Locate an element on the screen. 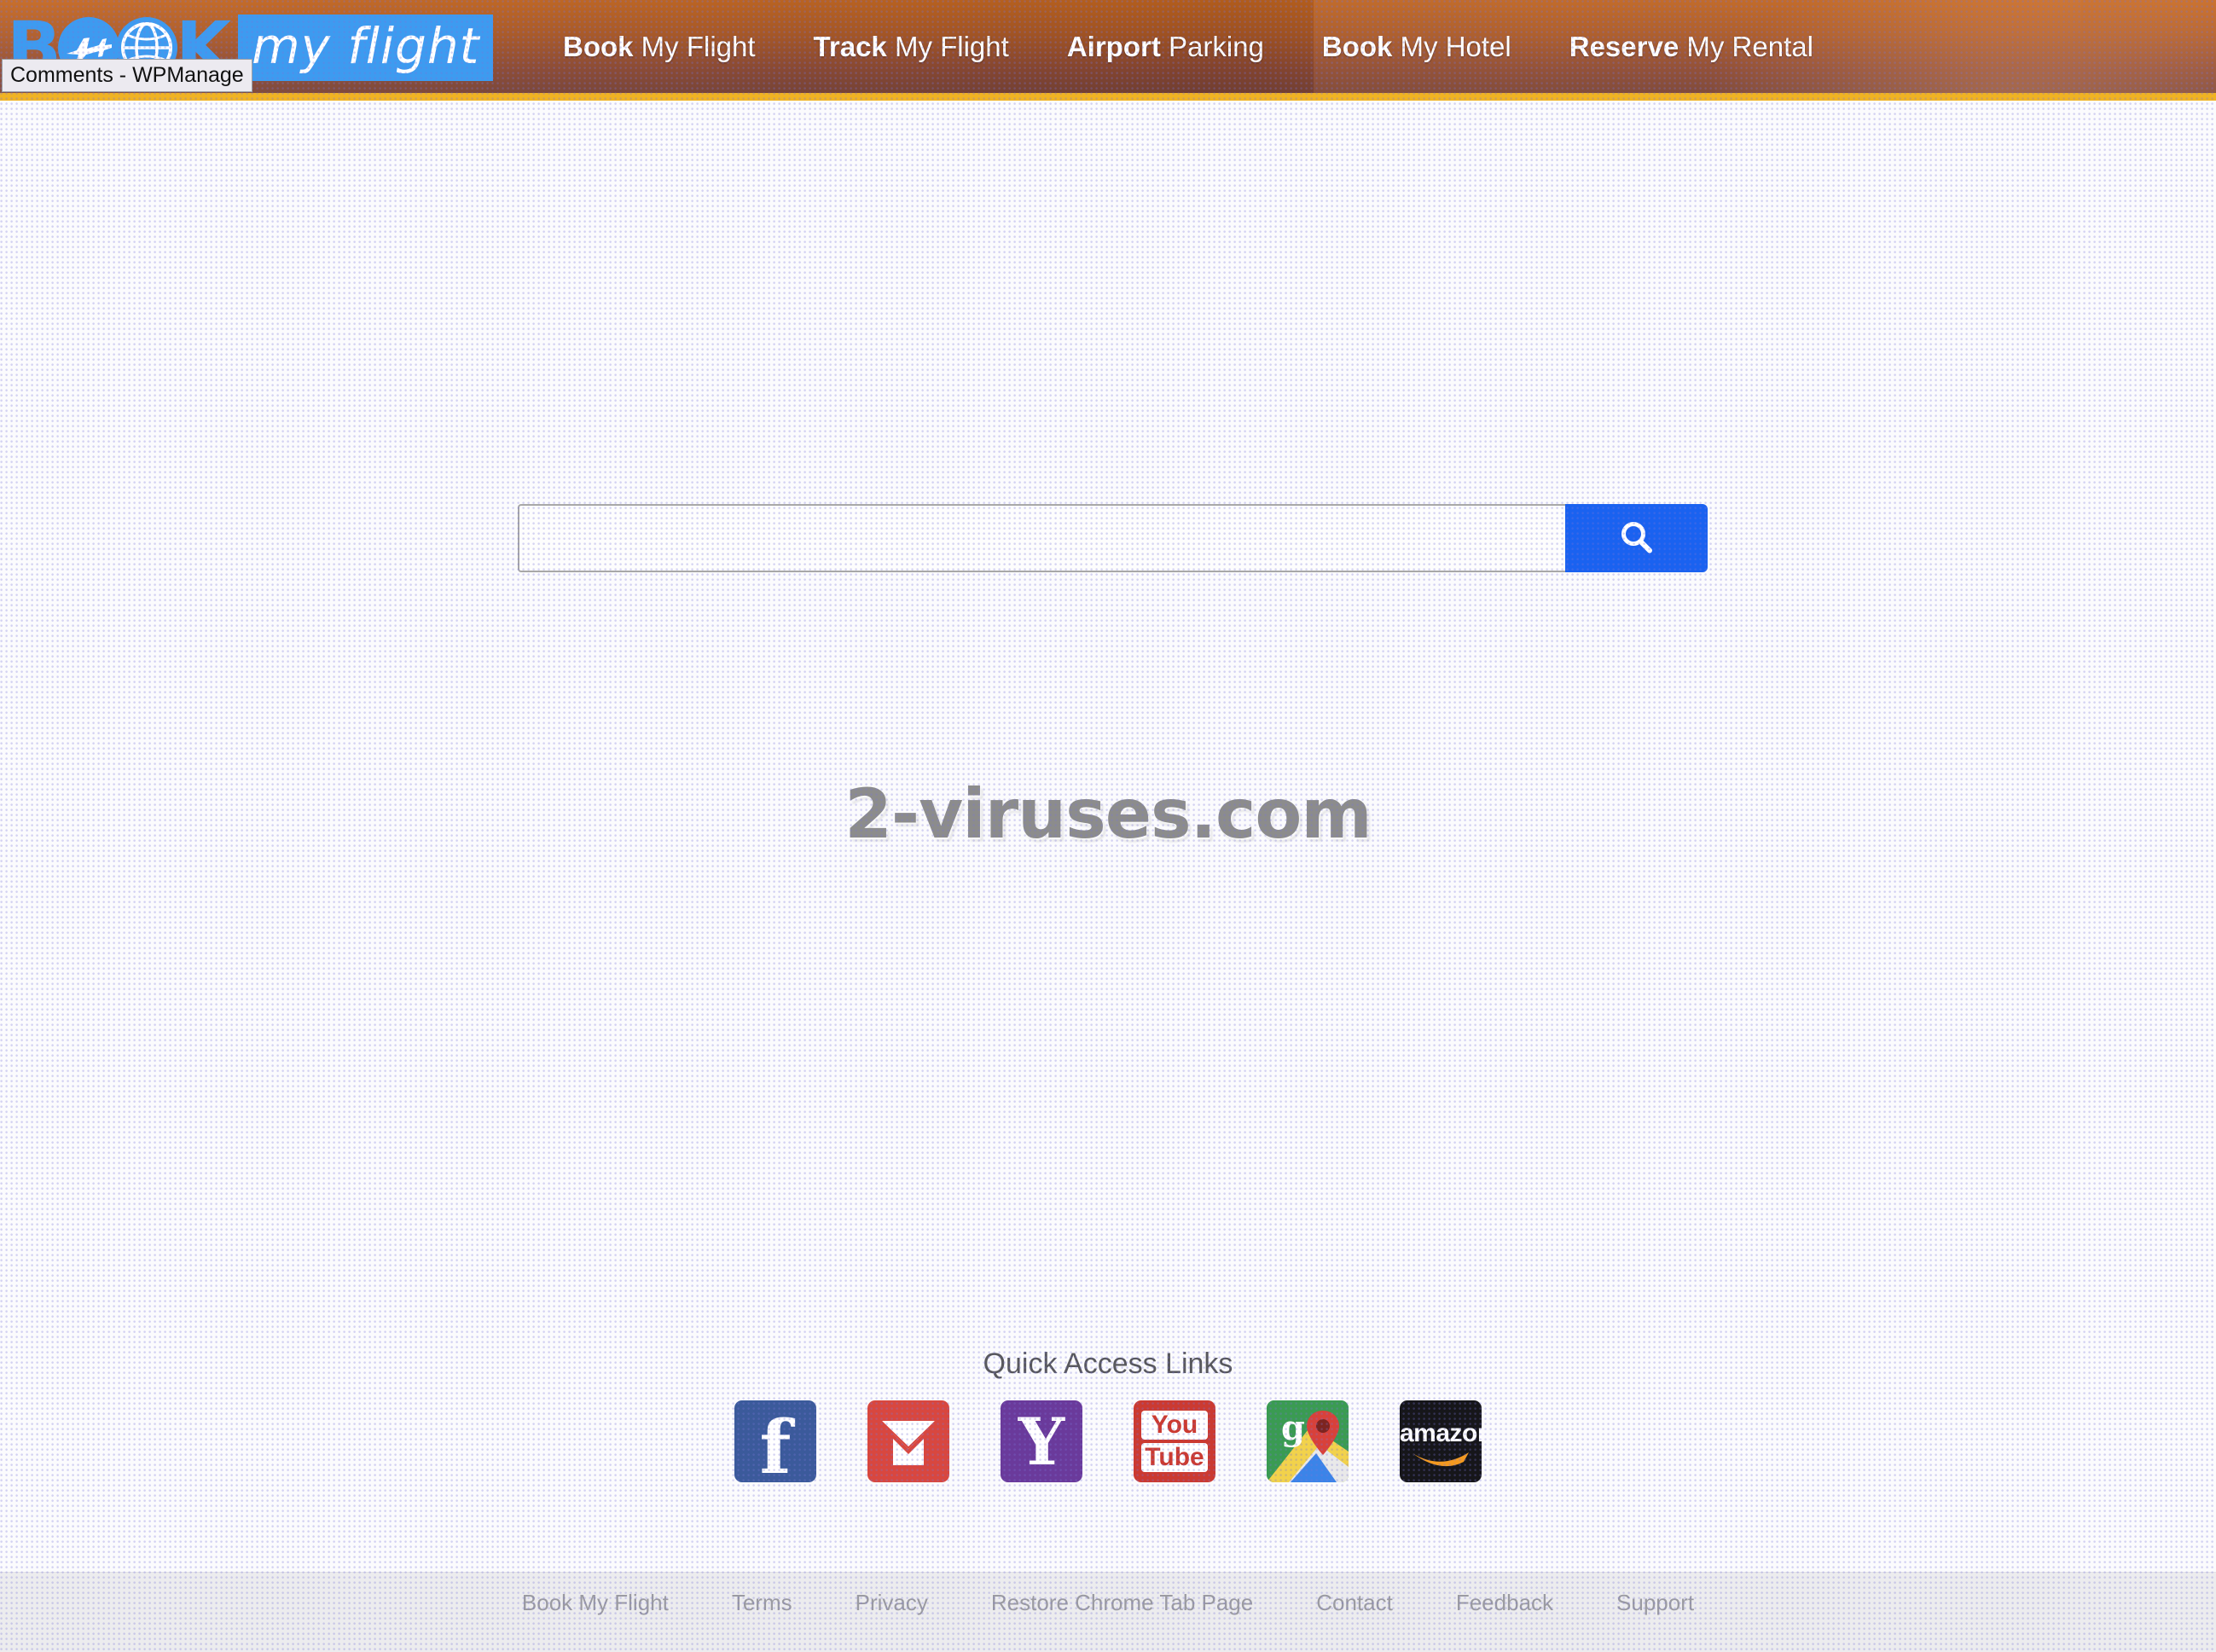 The width and height of the screenshot is (2216, 1652). footer-link-feedback: Feedback is located at coordinates (1504, 1603).